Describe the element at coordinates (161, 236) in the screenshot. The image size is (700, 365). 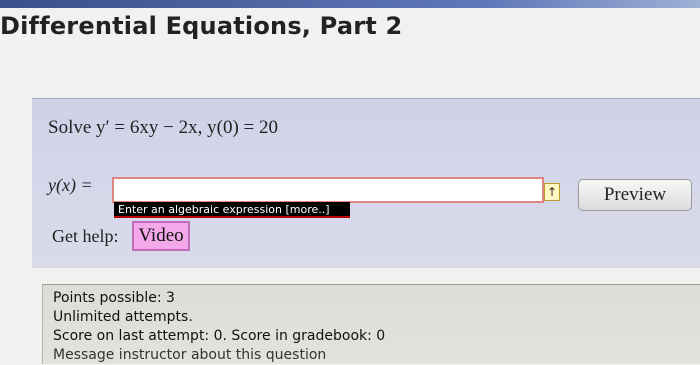
I see `video-button: Video` at that location.